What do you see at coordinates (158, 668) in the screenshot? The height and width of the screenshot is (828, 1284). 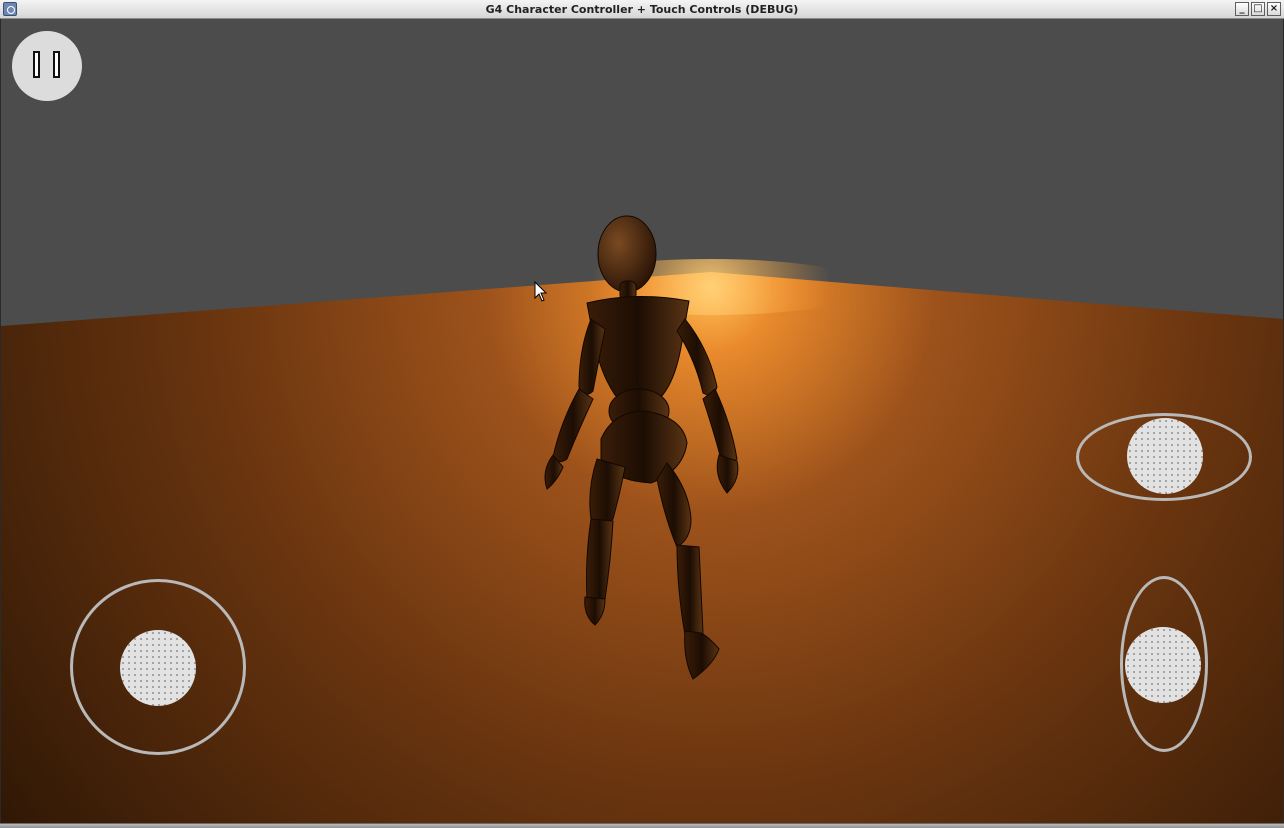 I see `move-joystick-knob` at bounding box center [158, 668].